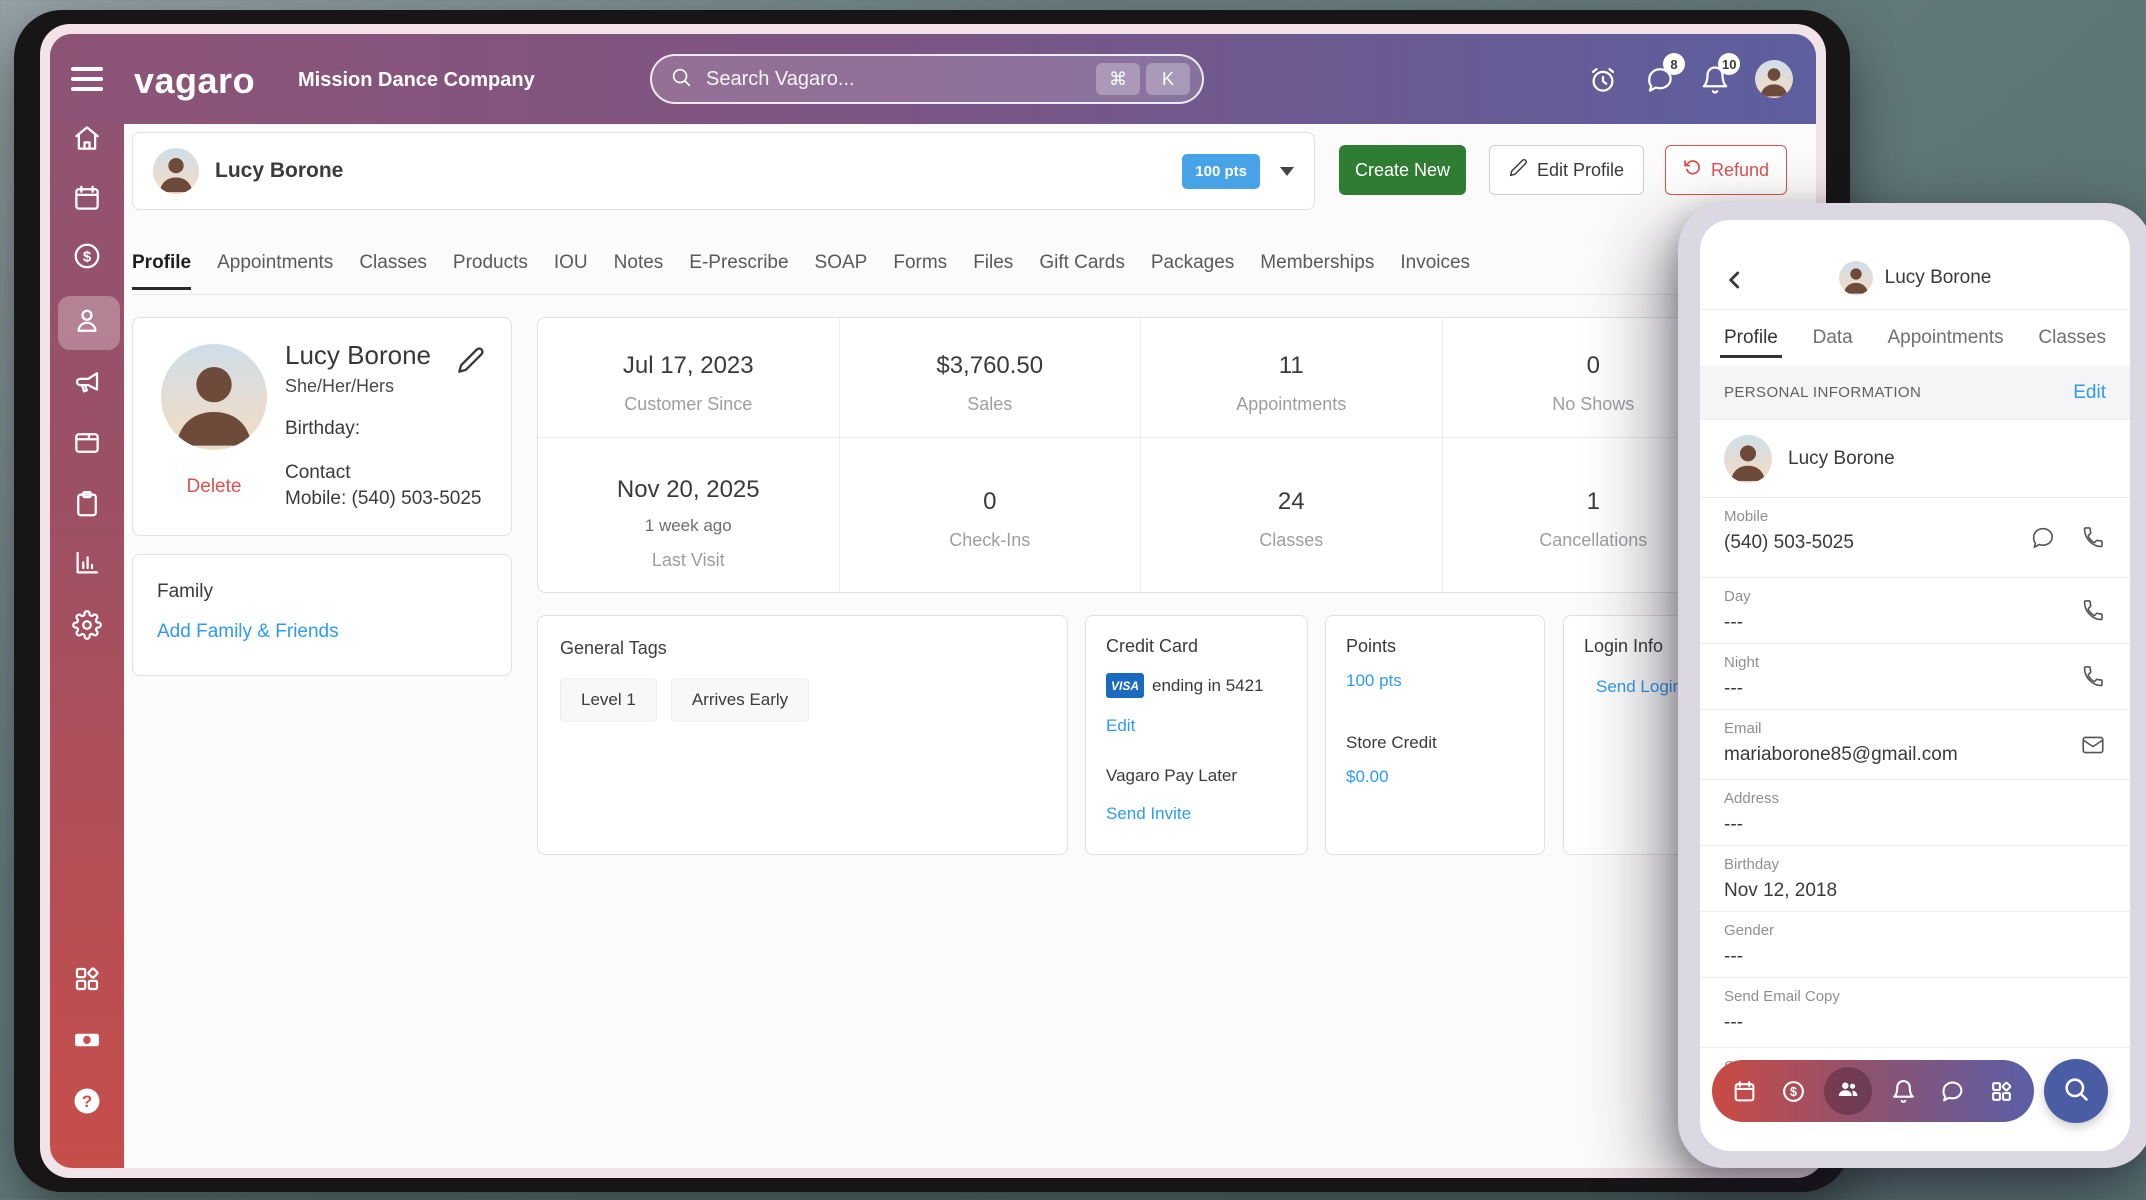 Image resolution: width=2146 pixels, height=1200 pixels. I want to click on tab-products: Products, so click(490, 271).